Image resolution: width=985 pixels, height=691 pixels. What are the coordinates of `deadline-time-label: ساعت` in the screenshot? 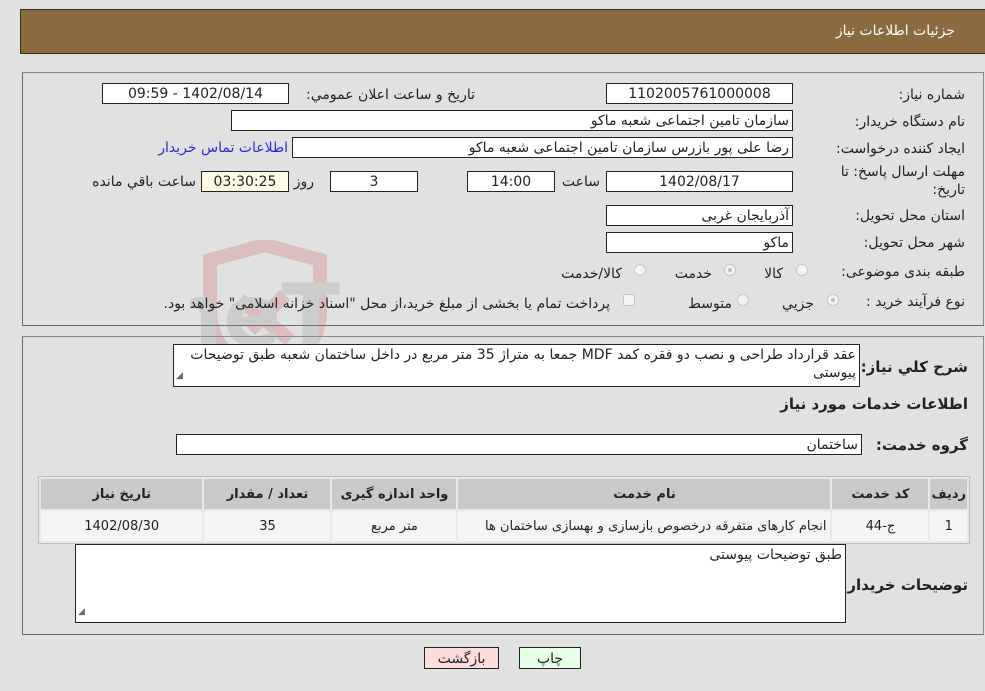 It's located at (580, 182).